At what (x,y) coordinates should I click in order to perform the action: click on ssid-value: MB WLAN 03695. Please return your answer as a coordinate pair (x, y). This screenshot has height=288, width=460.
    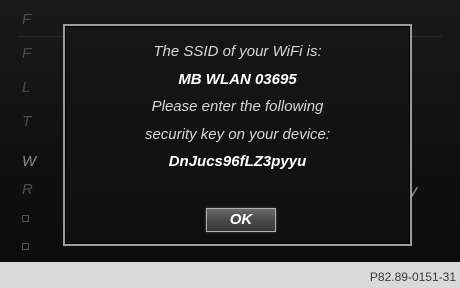
    Looking at the image, I should click on (237, 79).